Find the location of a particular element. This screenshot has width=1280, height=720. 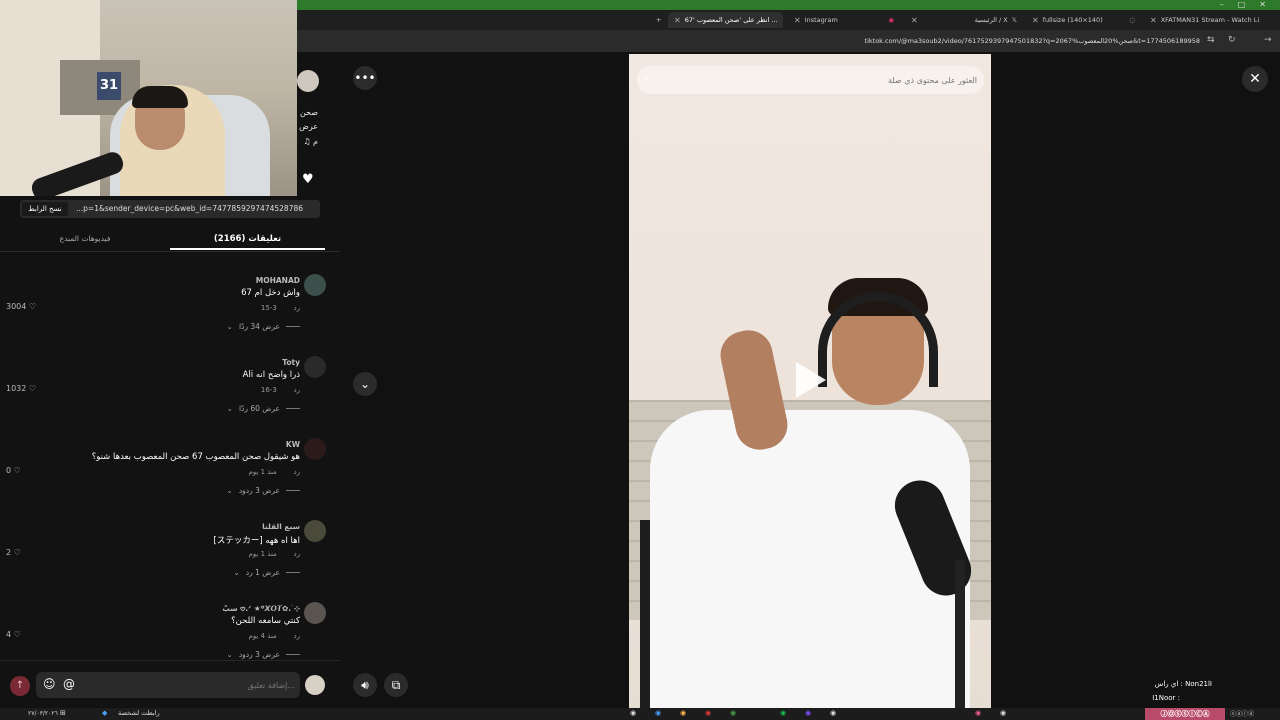

instagram-icon: ◉ is located at coordinates (891, 20).